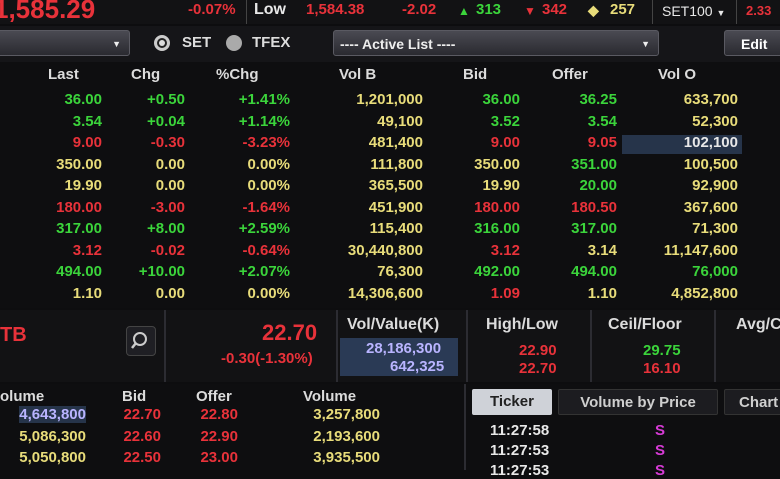  Describe the element at coordinates (400, 271) in the screenshot. I see `cell-vol-bid: 76,300` at that location.